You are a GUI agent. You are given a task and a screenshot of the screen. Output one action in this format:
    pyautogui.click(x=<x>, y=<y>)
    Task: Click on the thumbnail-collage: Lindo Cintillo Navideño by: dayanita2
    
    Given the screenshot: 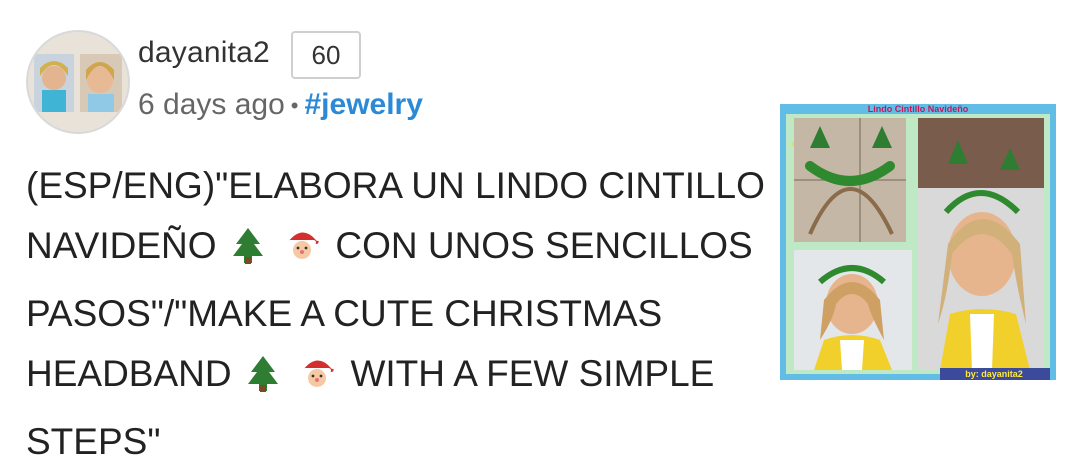 What is the action you would take?
    pyautogui.click(x=918, y=242)
    